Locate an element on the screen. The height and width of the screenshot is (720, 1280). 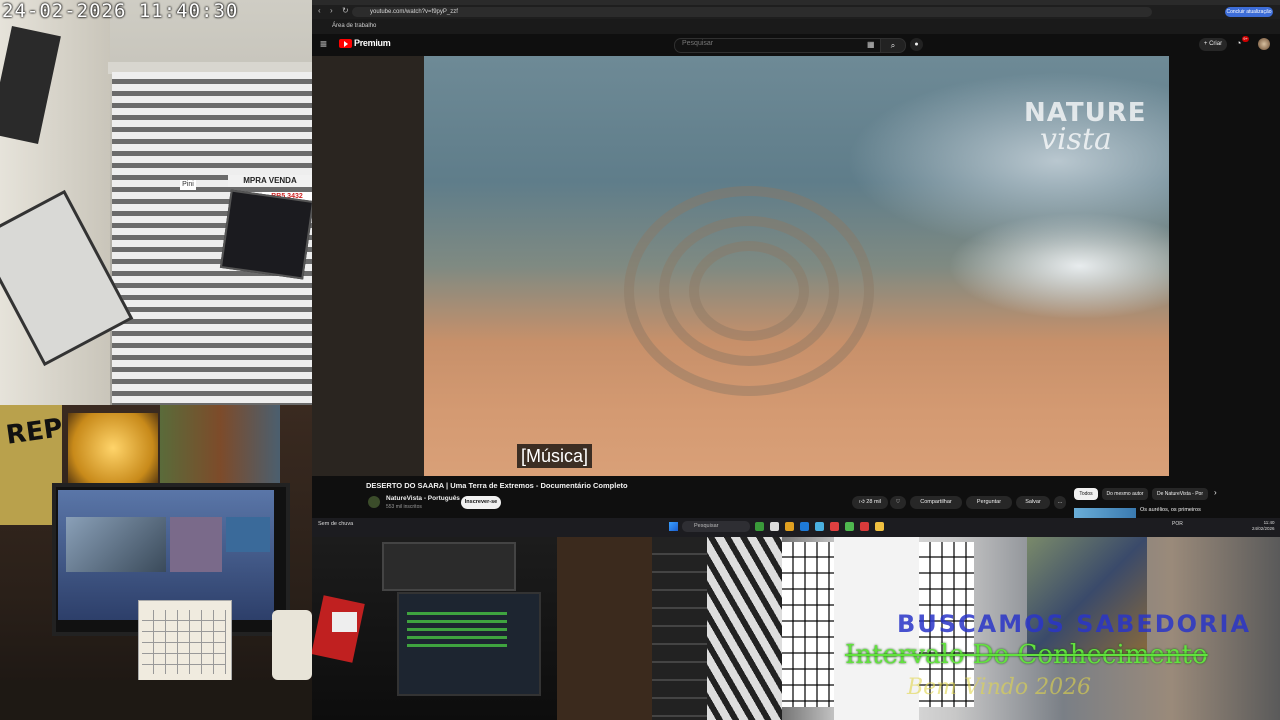
audio-level-bars is located at coordinates (457, 632).